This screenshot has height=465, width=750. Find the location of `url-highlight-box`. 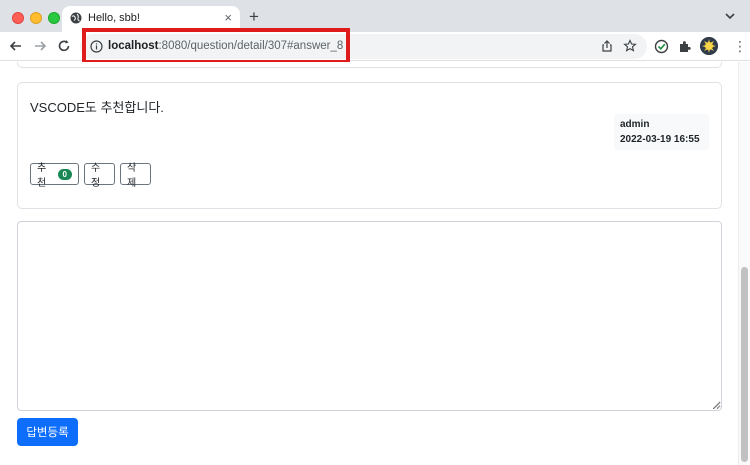

url-highlight-box is located at coordinates (216, 46).